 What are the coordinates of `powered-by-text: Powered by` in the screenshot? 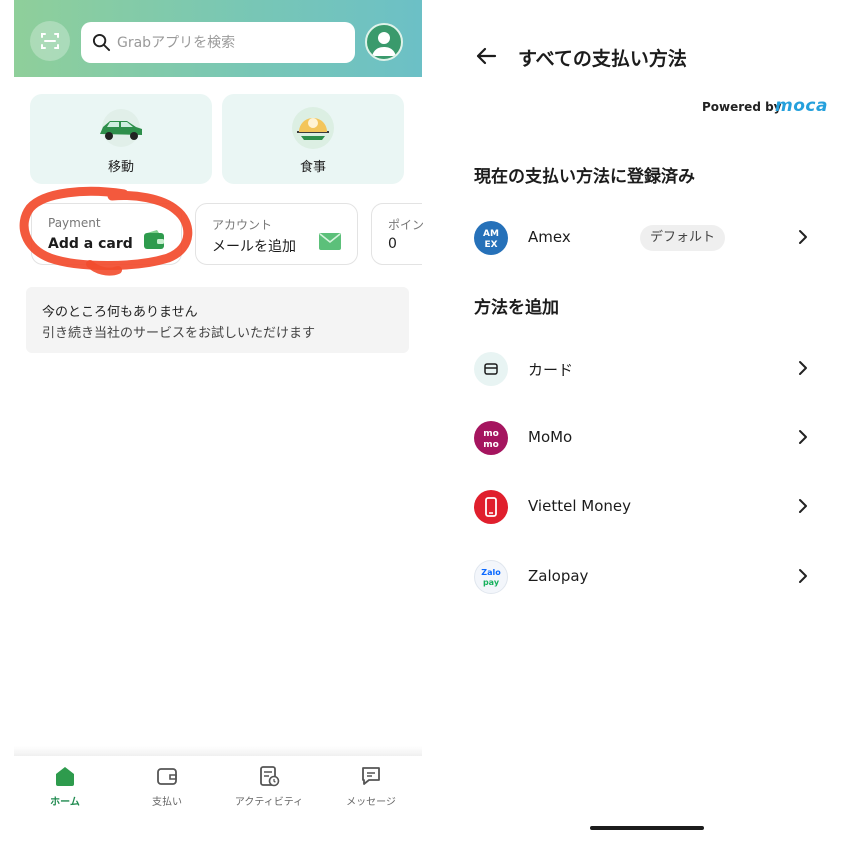 It's located at (742, 107).